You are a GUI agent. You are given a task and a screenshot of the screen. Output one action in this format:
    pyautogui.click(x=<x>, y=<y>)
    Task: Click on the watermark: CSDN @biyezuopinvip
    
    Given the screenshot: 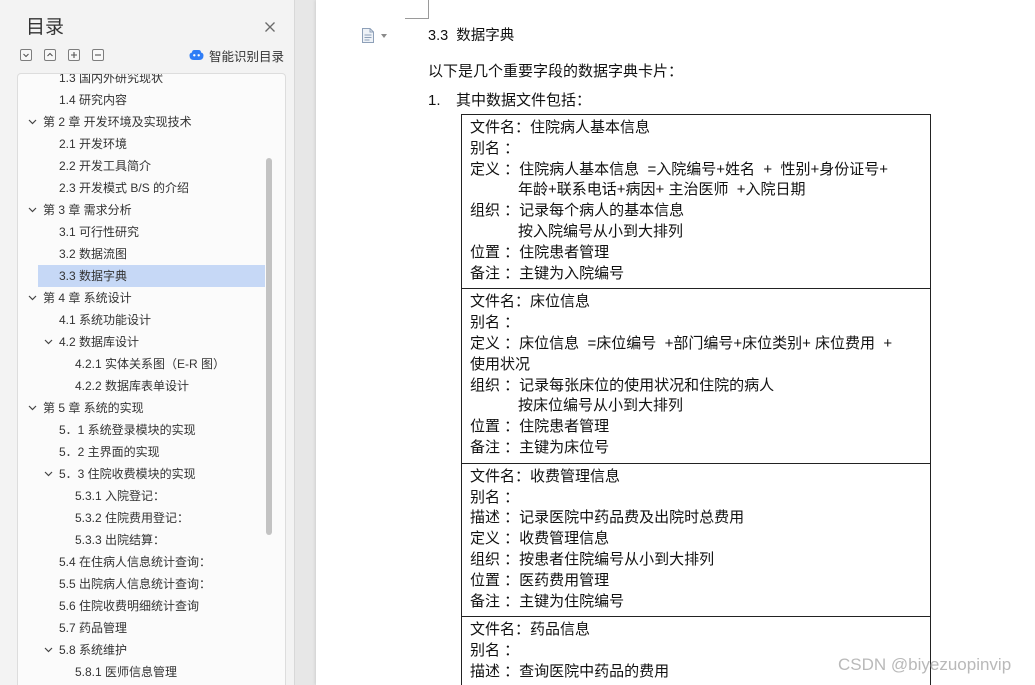 What is the action you would take?
    pyautogui.click(x=925, y=664)
    